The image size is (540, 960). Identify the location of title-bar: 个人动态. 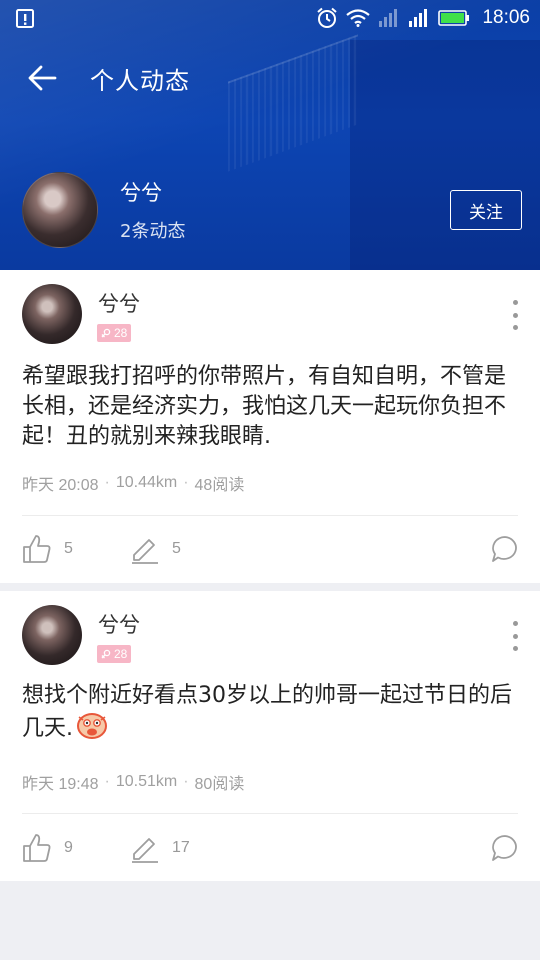
(270, 78).